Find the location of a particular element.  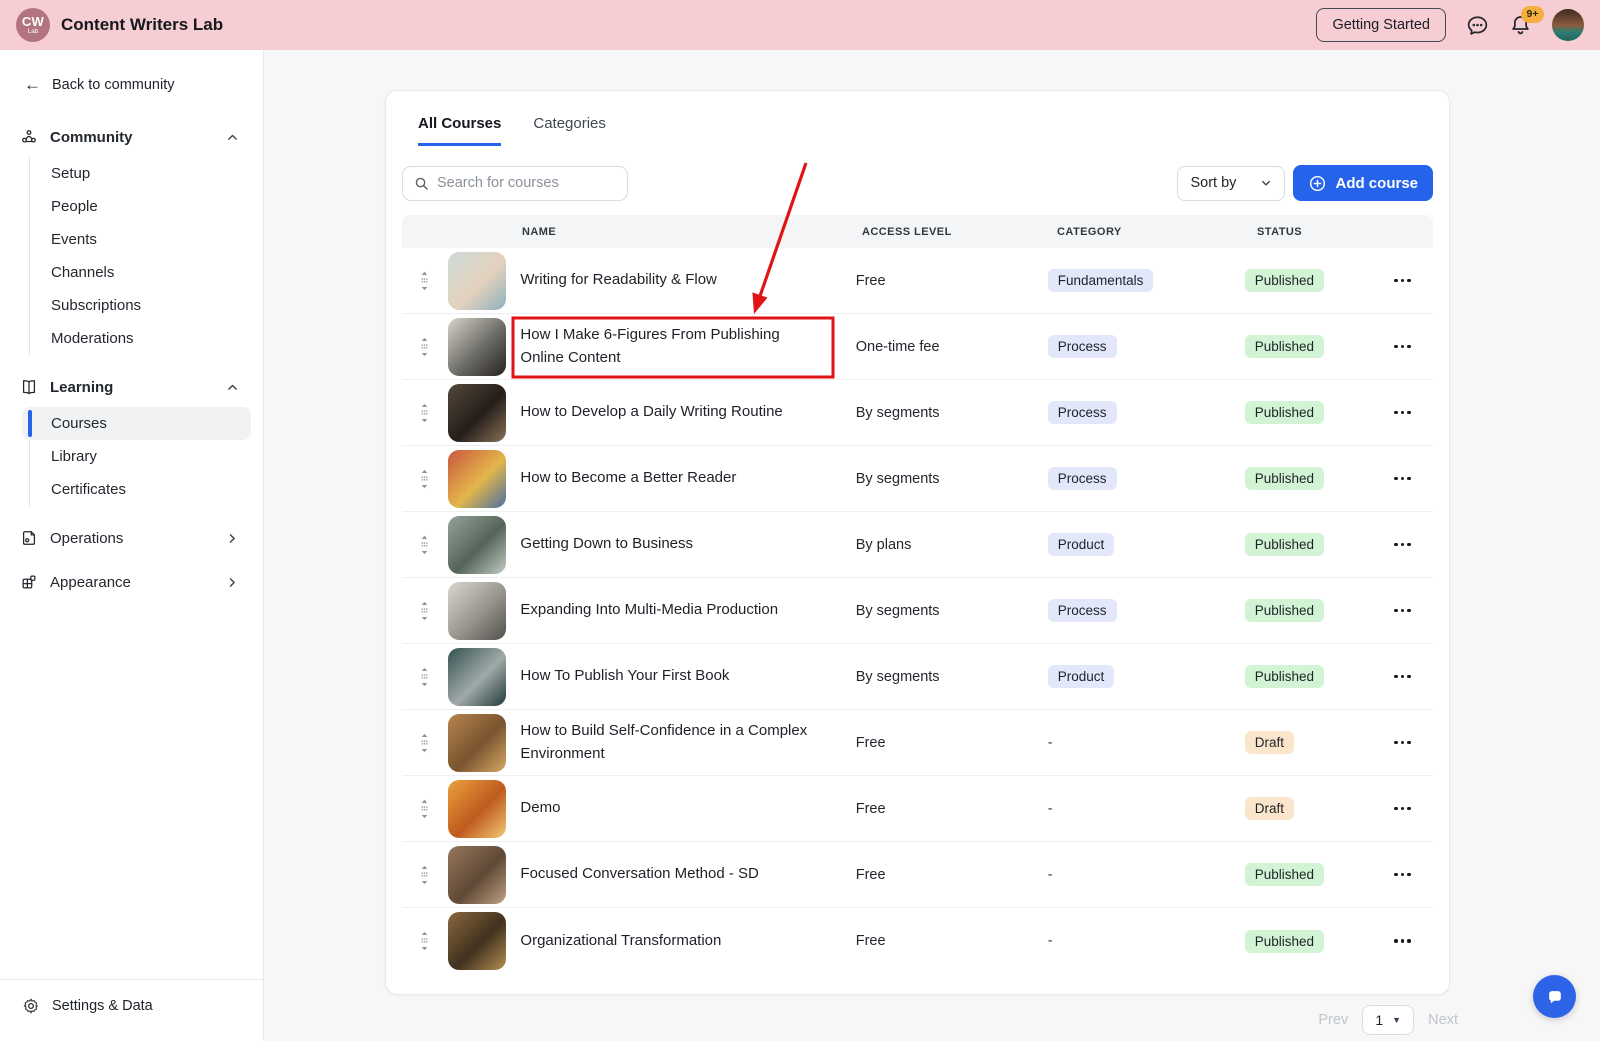

category-empty: - is located at coordinates (1050, 874).